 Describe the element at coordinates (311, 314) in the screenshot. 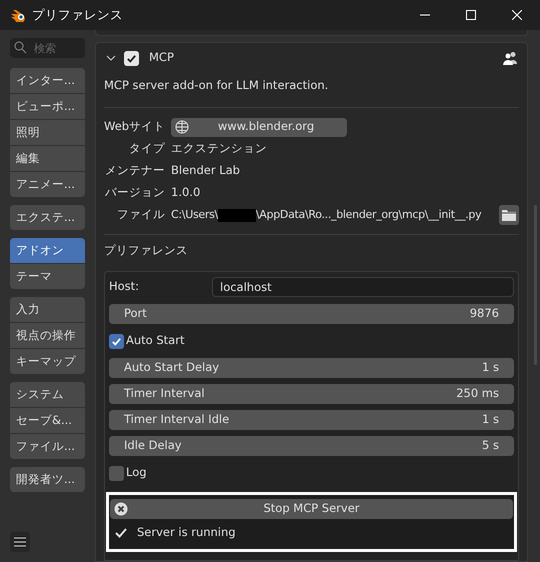

I see `number-field: Port 9876` at that location.